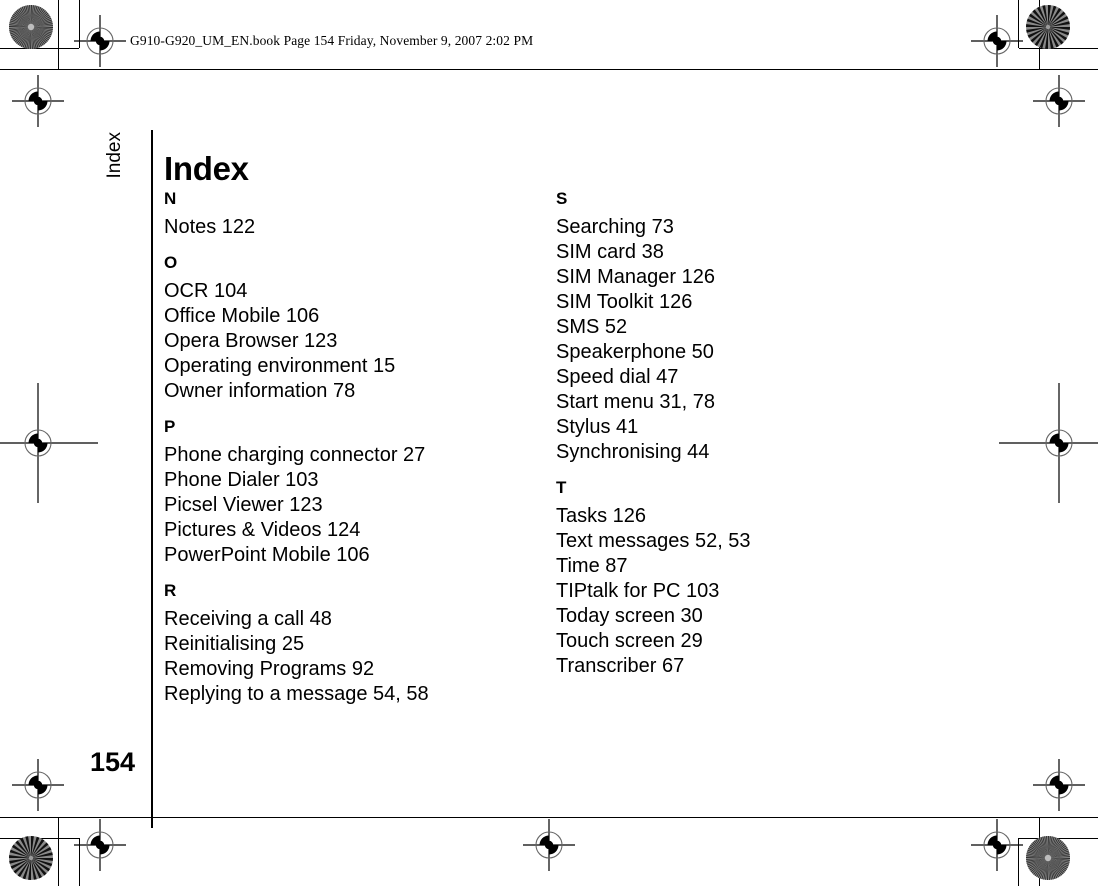 The height and width of the screenshot is (886, 1098). What do you see at coordinates (561, 487) in the screenshot?
I see `index-letter-heading: T` at bounding box center [561, 487].